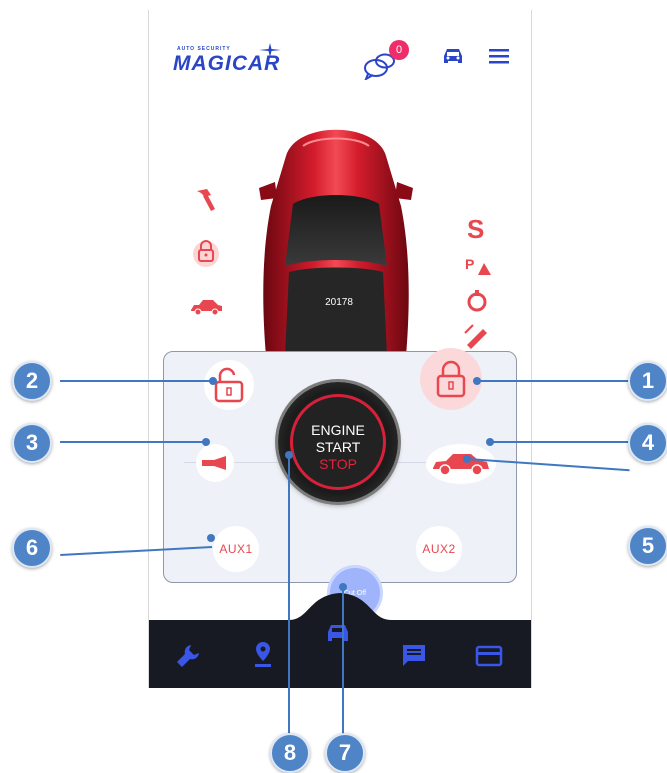  I want to click on engine-start-stop-button: ENGINE START STOP, so click(338, 442).